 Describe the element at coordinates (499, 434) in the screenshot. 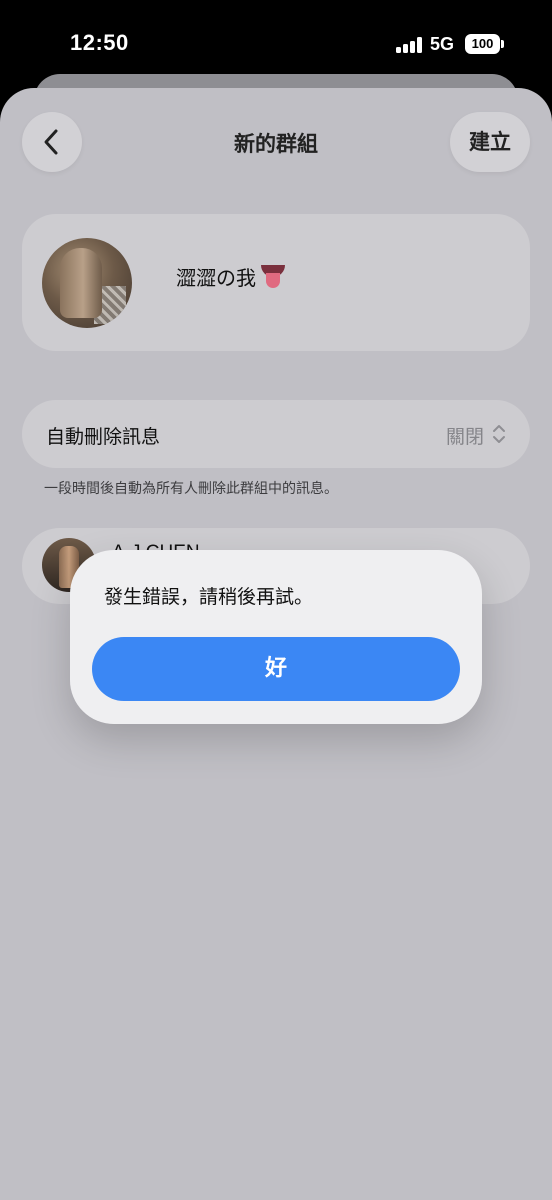

I see `chevron-up-down-icon` at that location.